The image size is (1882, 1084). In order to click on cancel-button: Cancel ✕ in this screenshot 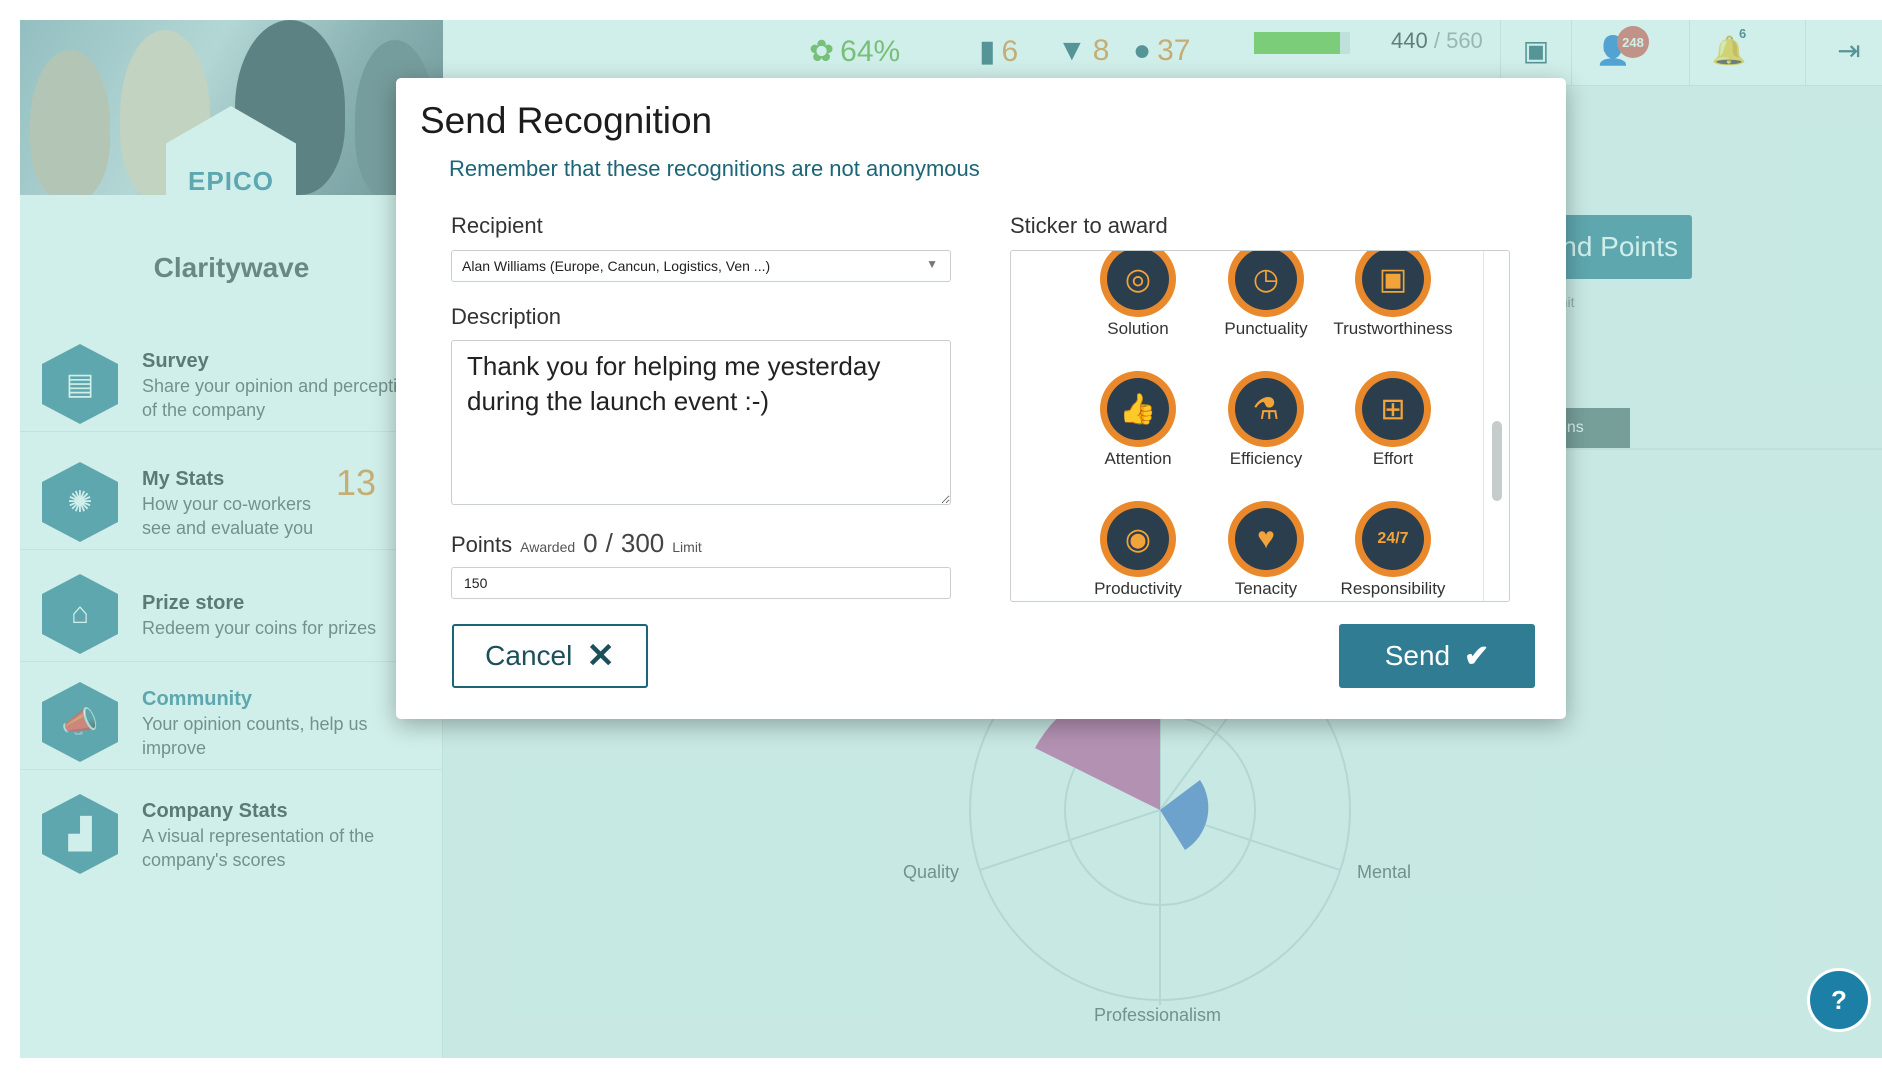, I will do `click(550, 656)`.